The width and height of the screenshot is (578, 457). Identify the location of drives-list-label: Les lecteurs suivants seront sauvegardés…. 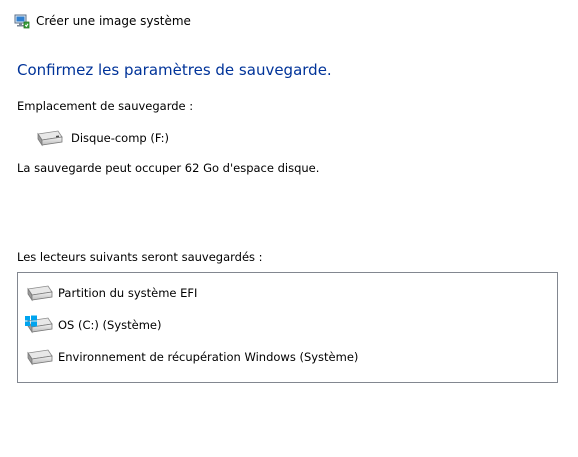
(140, 257).